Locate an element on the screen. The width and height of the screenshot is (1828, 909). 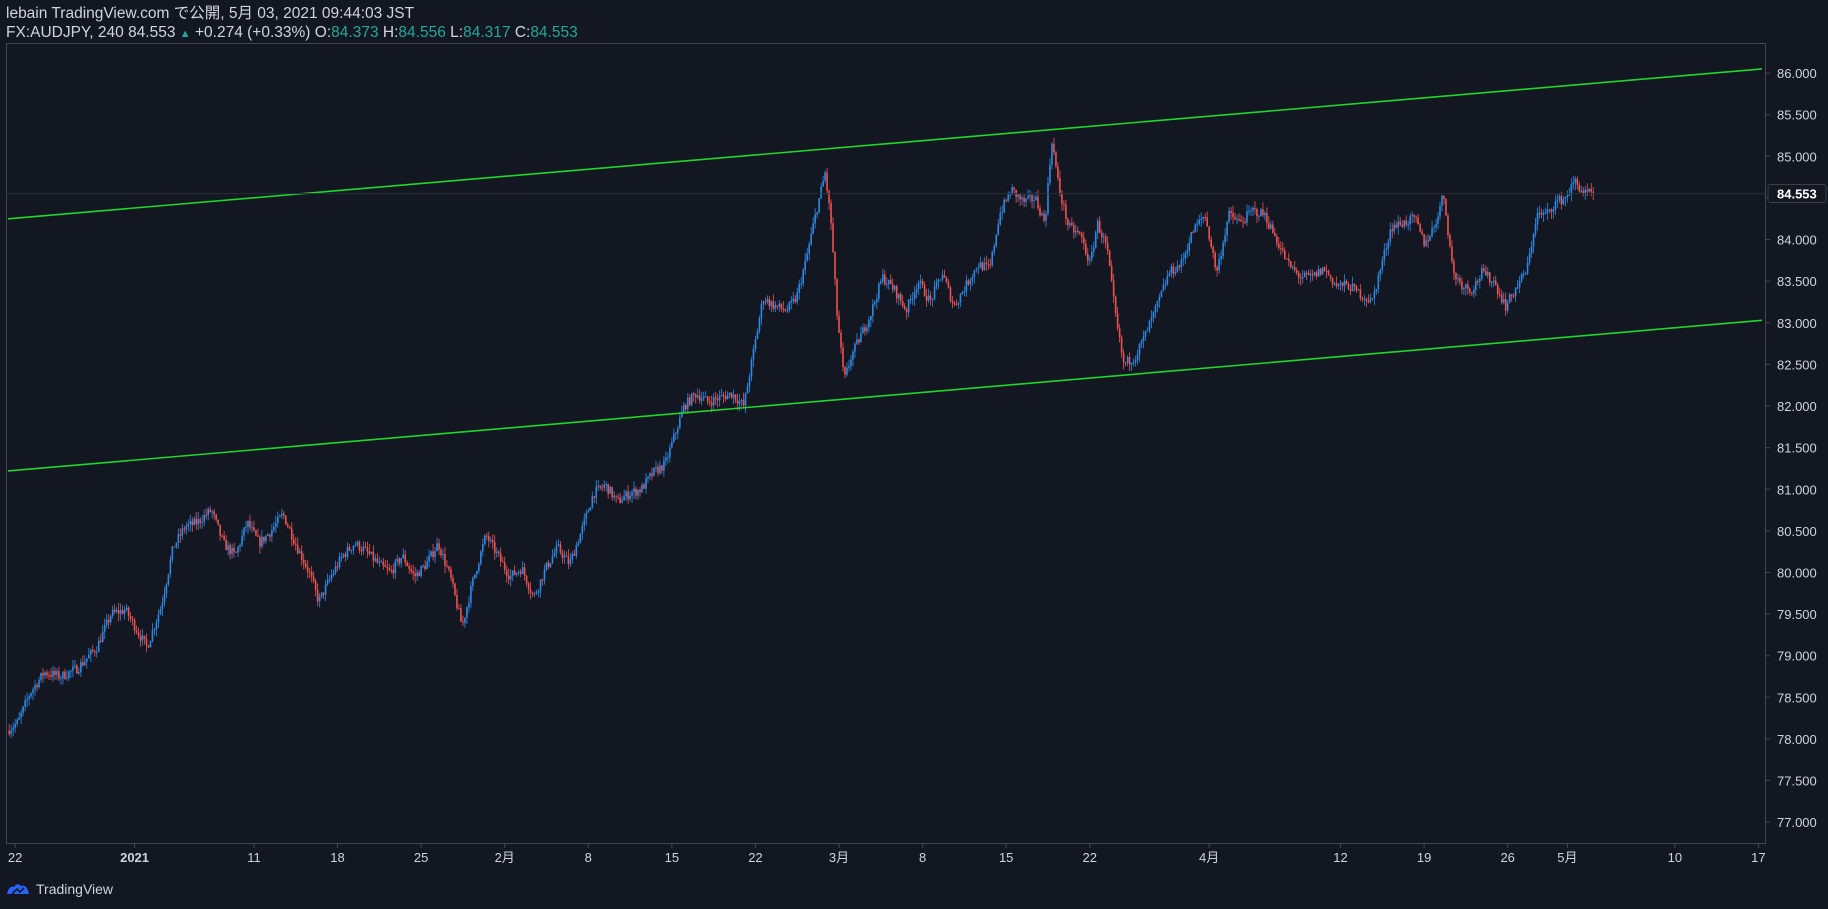
y-tick-label: 82.000 is located at coordinates (1797, 406).